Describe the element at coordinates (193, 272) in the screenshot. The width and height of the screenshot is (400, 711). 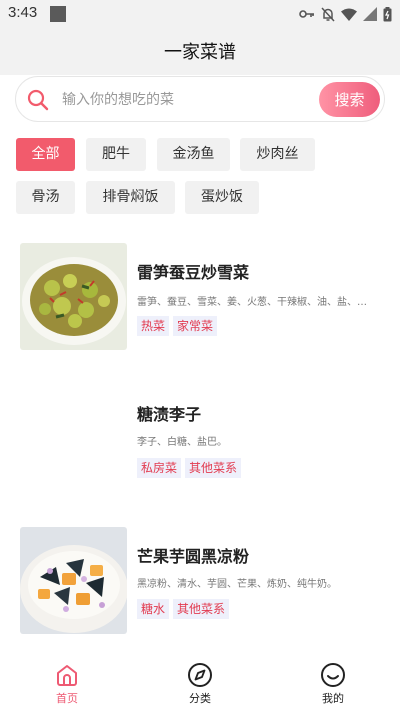
I see `recipe-title: 雷笋蚕豆炒雪菜` at that location.